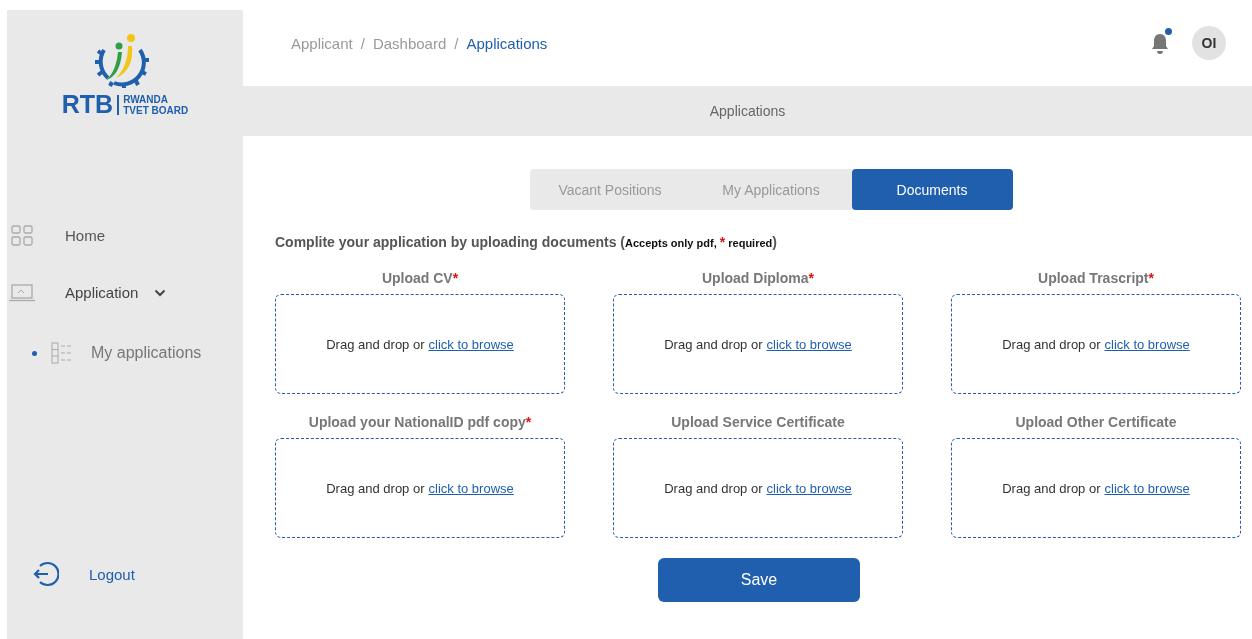 This screenshot has height=639, width=1252. Describe the element at coordinates (1096, 423) in the screenshot. I see `upload-label: Upload Other Certificate` at that location.